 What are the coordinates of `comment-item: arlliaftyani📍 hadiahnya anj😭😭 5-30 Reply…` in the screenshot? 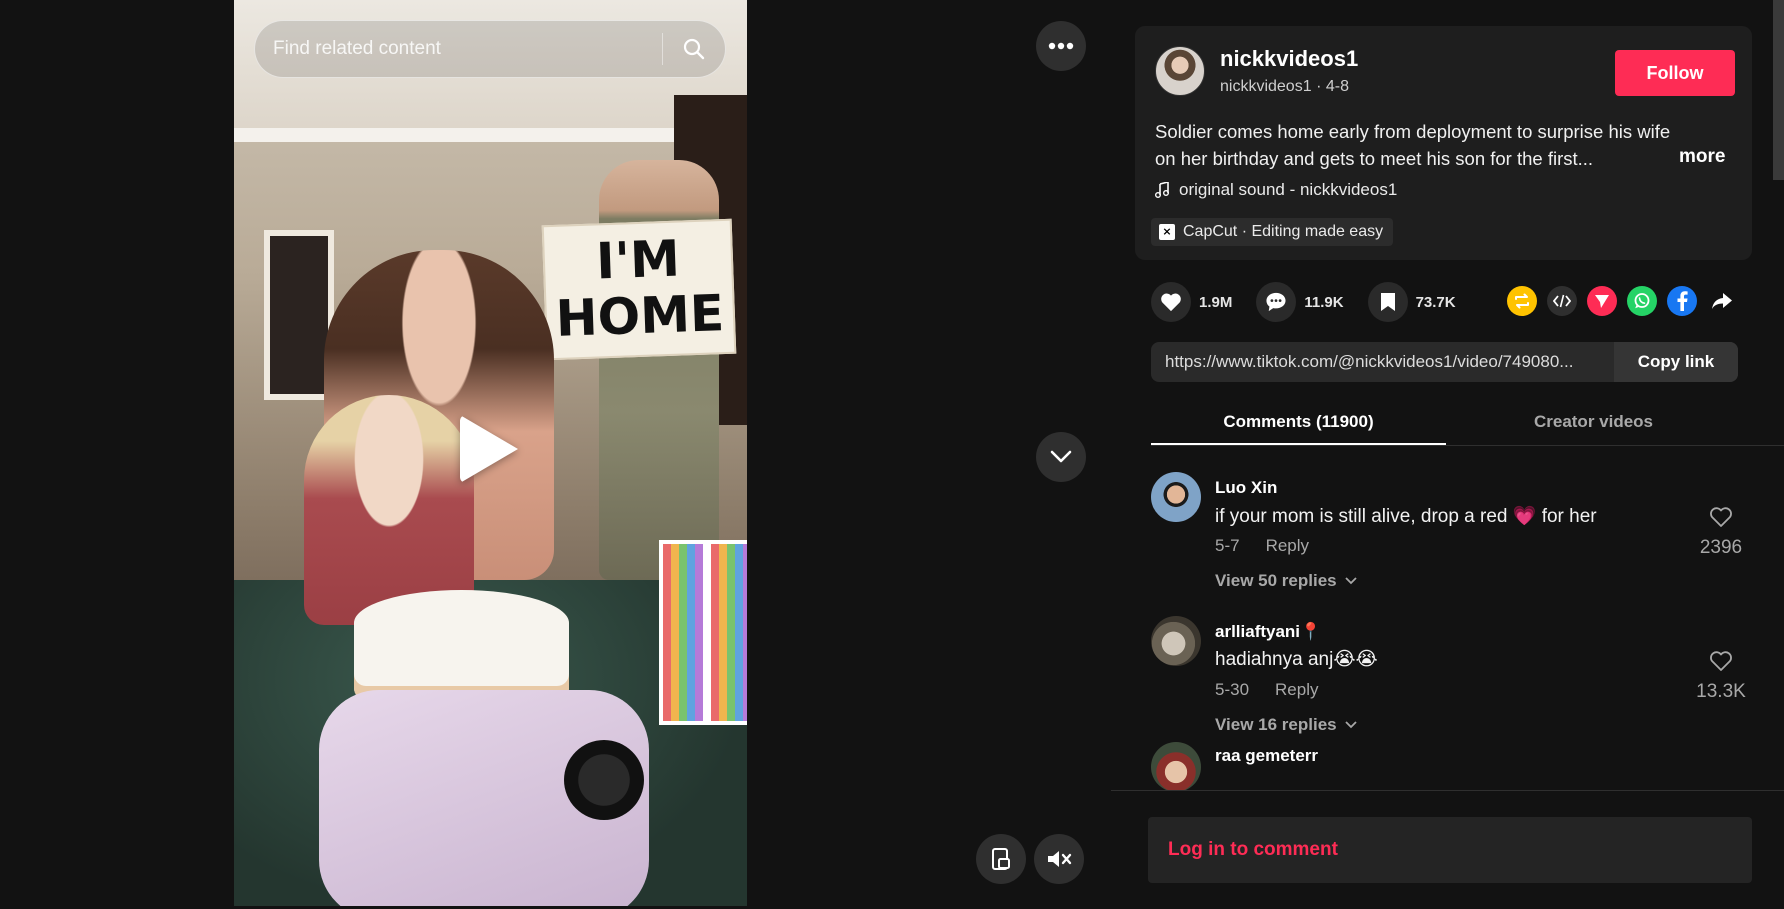 It's located at (1451, 676).